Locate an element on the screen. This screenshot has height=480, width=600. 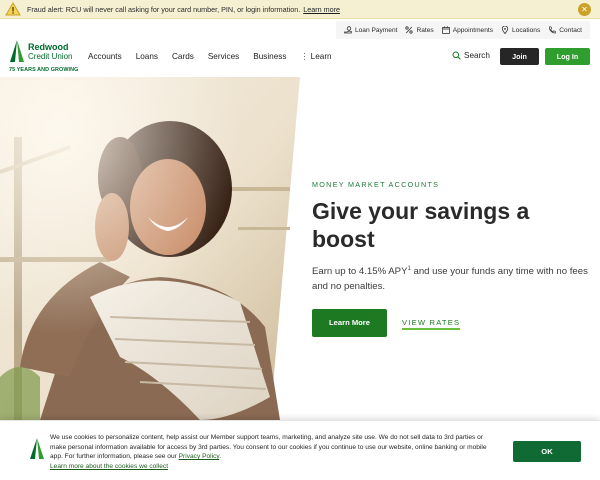
learn-more-button: Learn More is located at coordinates (349, 323).